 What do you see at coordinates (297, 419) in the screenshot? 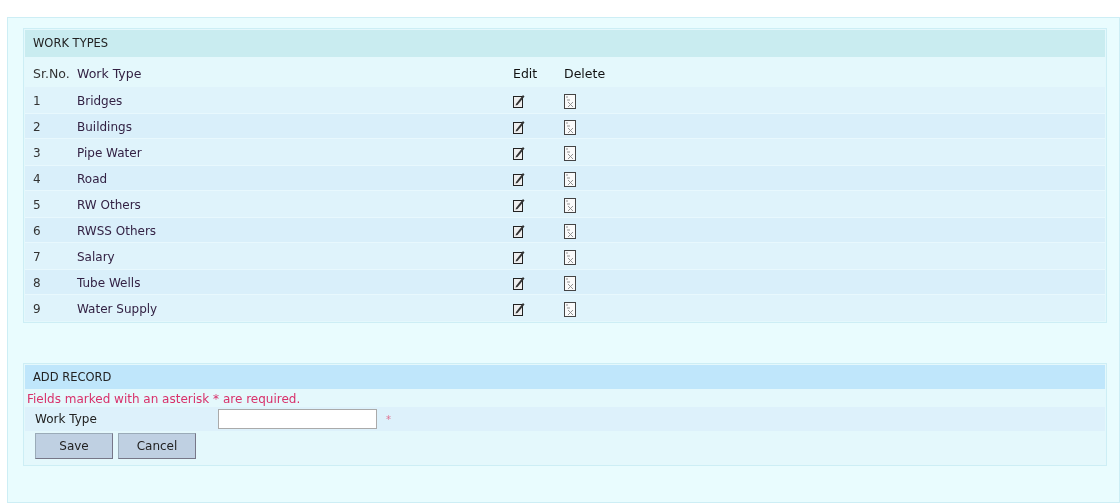
I see `work-type-input` at bounding box center [297, 419].